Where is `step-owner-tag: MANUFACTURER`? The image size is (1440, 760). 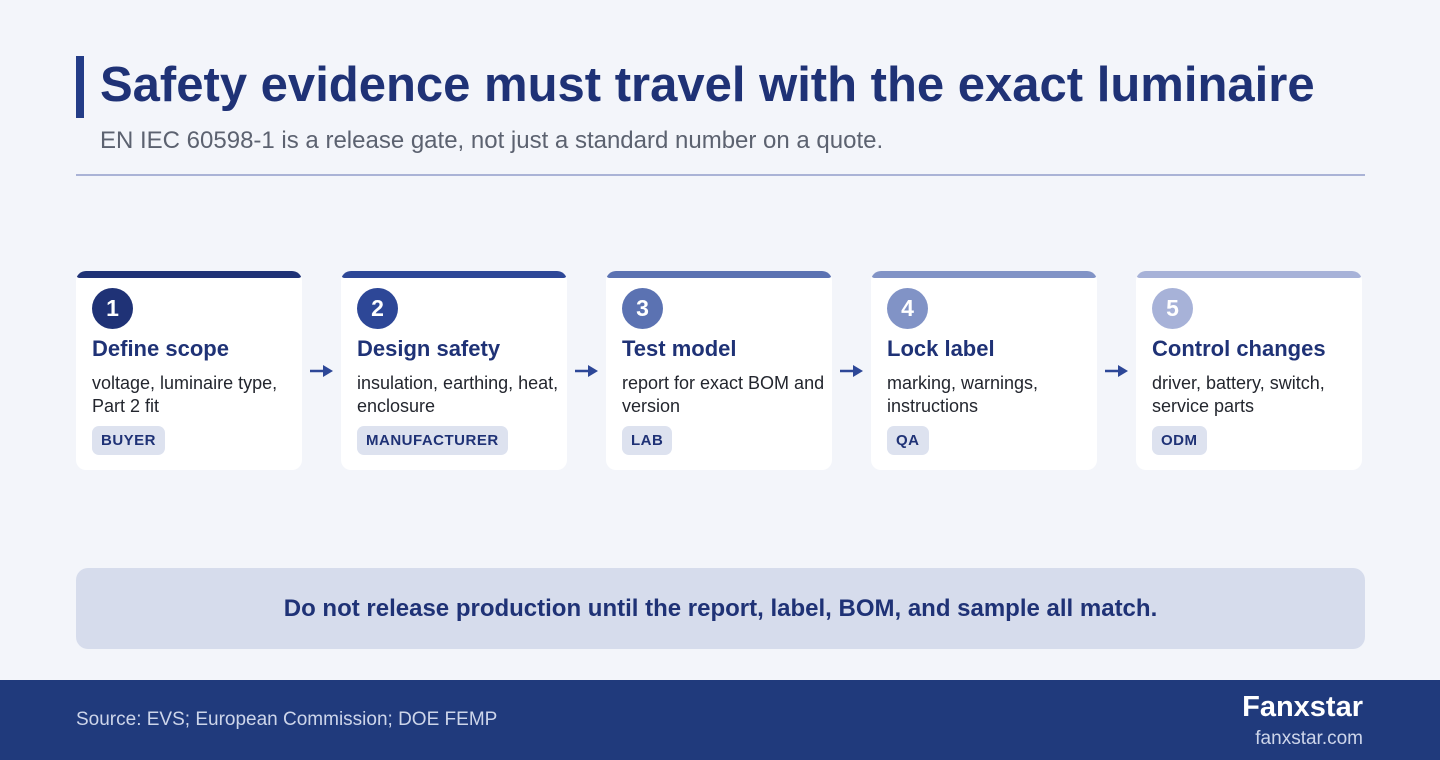 step-owner-tag: MANUFACTURER is located at coordinates (432, 440).